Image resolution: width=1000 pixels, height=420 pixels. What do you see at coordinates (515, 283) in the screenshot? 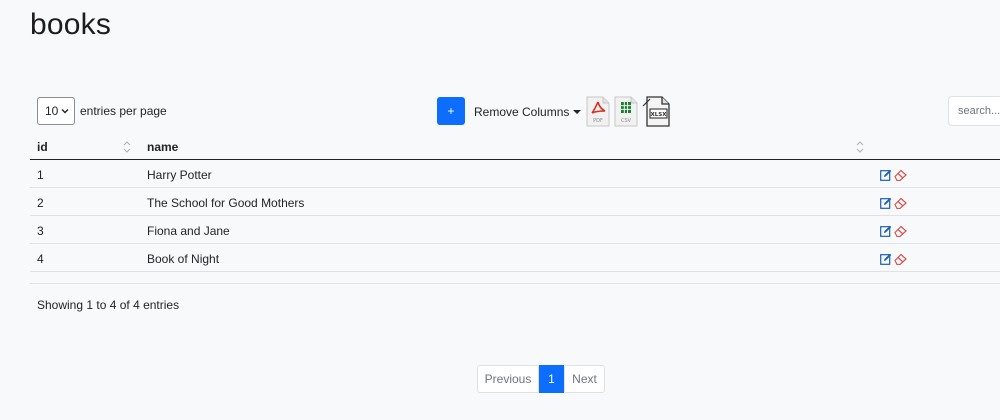
I see `table-footer-divider` at bounding box center [515, 283].